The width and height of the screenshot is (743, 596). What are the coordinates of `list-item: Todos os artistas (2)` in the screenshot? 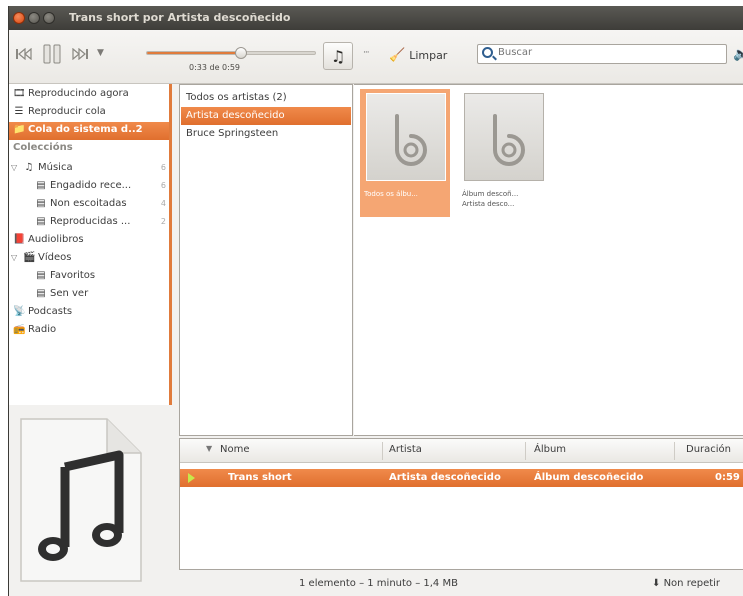 It's located at (266, 98).